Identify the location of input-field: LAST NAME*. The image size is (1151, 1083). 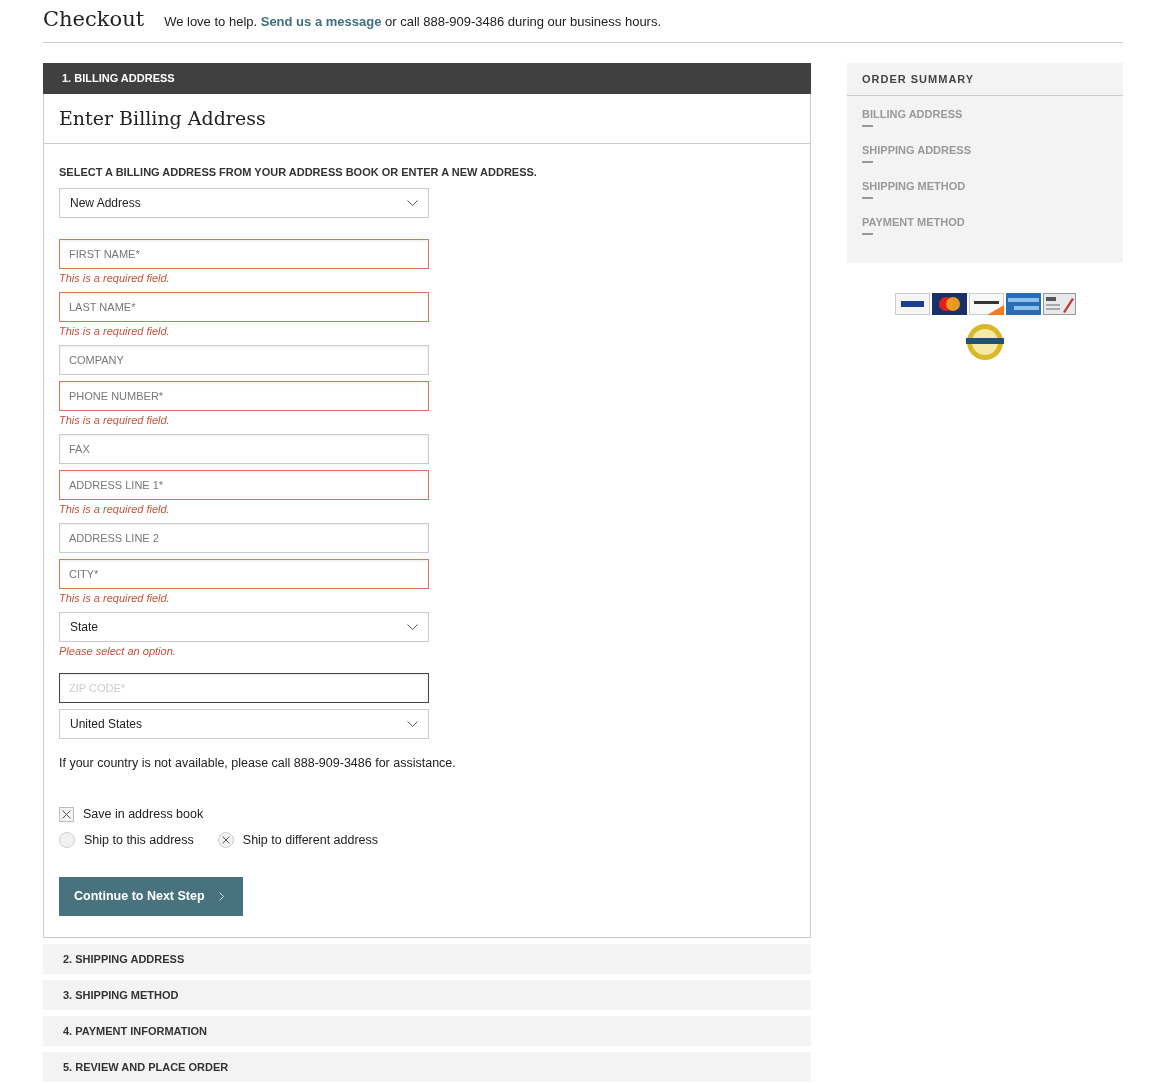
(244, 307).